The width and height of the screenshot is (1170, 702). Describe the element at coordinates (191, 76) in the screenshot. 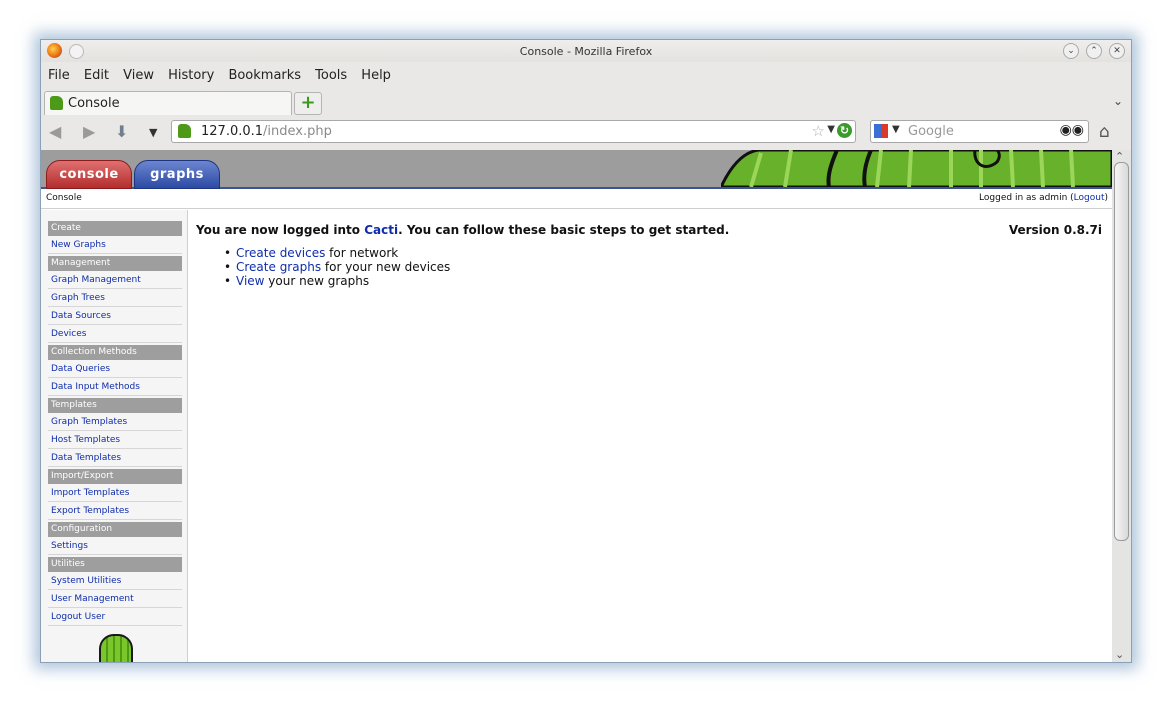

I see `menu-history: History` at that location.